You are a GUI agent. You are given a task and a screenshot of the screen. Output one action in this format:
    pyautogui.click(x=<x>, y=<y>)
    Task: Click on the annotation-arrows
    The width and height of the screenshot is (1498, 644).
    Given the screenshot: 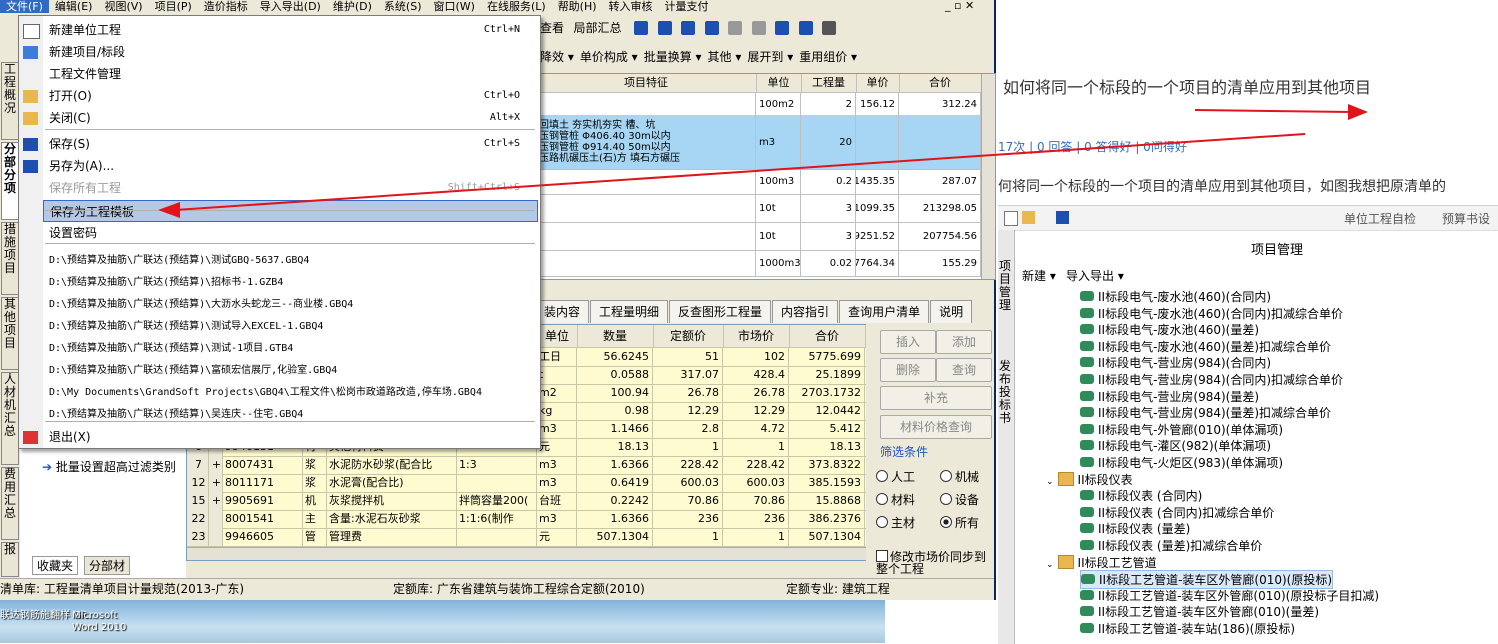 What is the action you would take?
    pyautogui.click(x=763, y=161)
    